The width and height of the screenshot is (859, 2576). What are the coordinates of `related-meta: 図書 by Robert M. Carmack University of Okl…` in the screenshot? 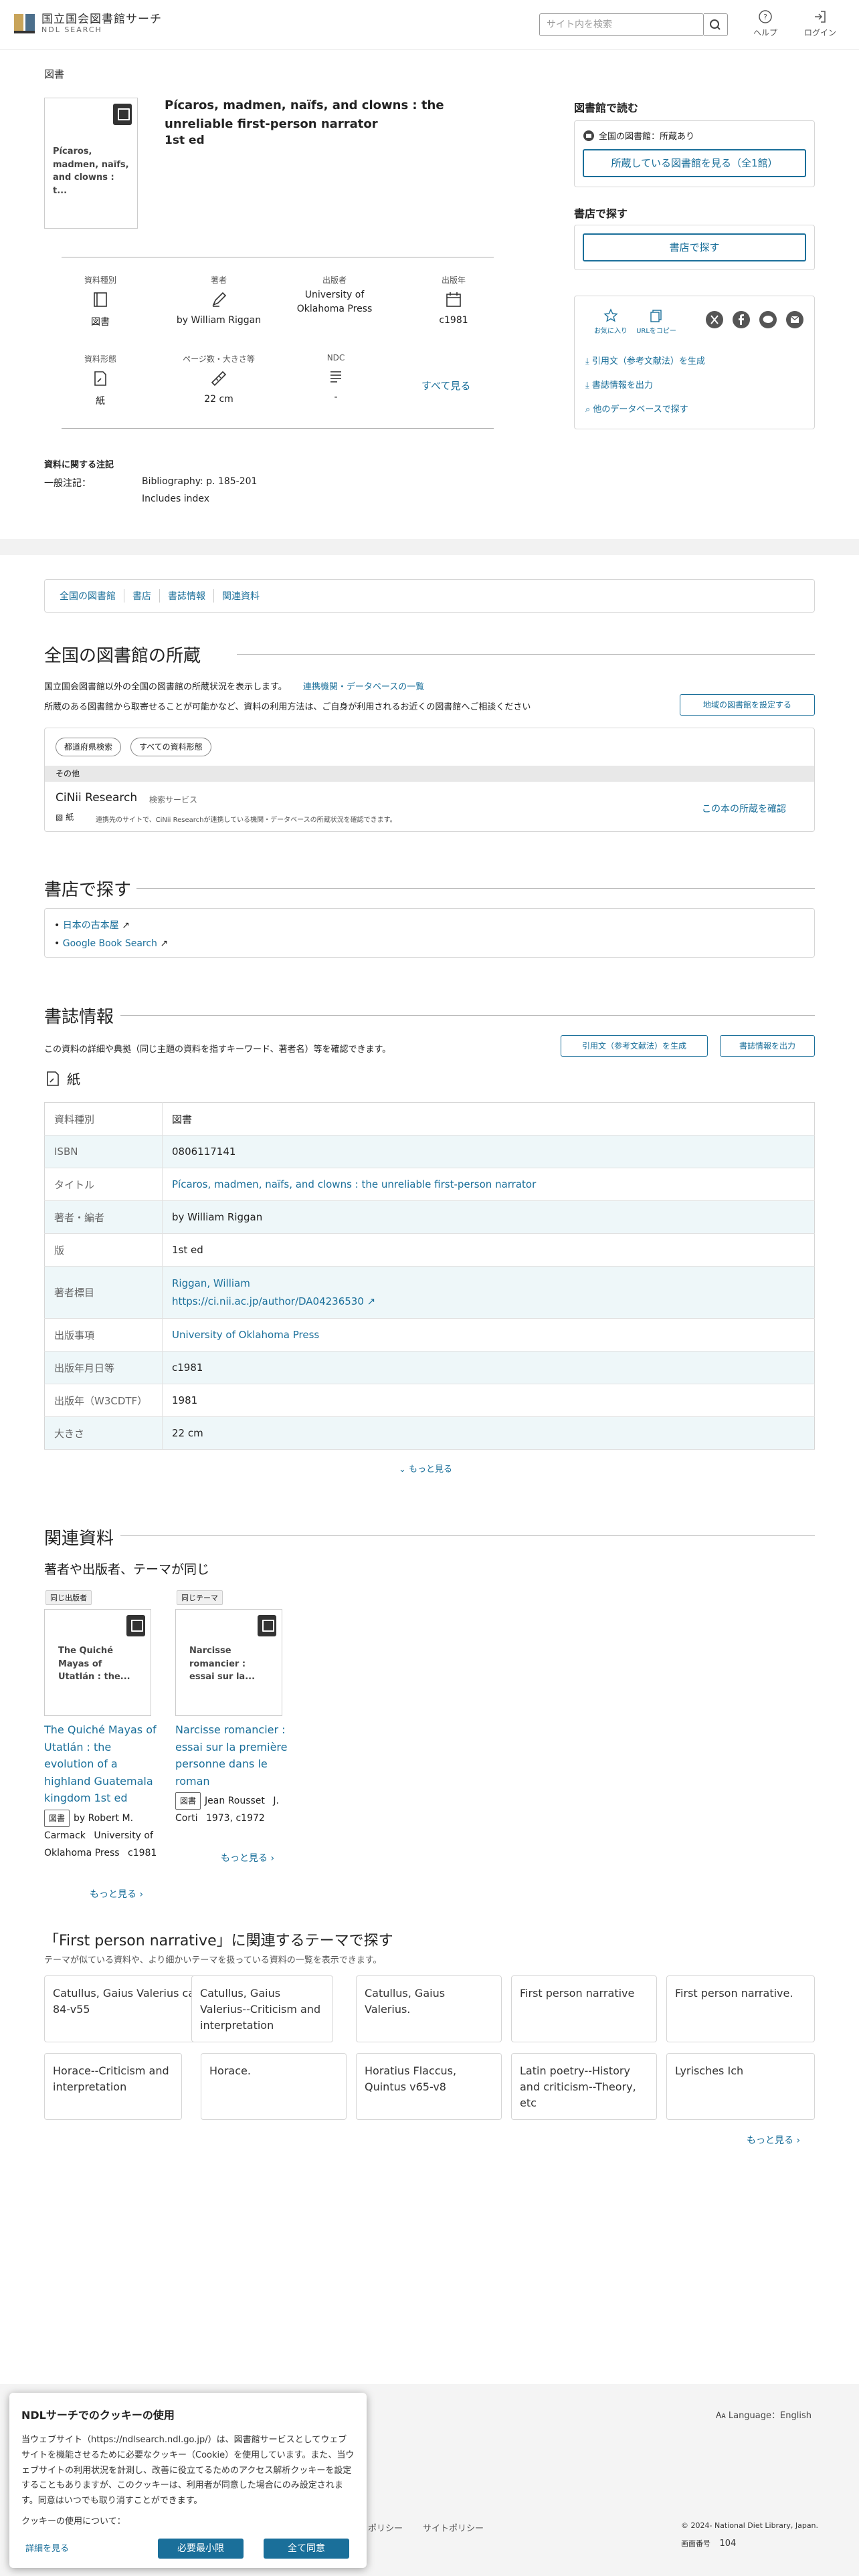 It's located at (101, 1836).